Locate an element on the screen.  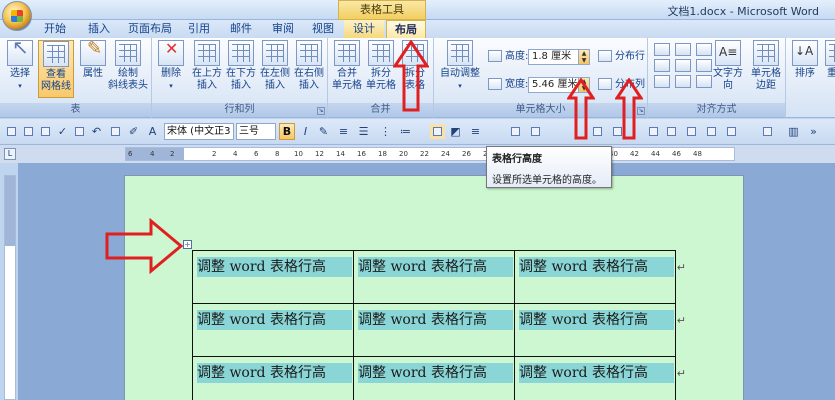
table-move-handle-icon: + is located at coordinates (187, 244).